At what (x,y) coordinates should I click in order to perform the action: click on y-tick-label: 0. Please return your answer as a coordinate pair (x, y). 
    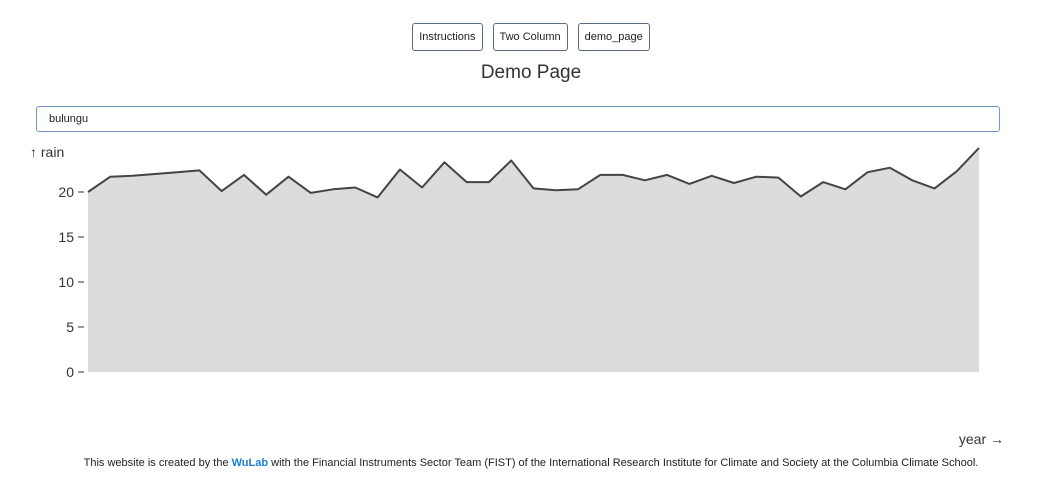
    Looking at the image, I should click on (70, 372).